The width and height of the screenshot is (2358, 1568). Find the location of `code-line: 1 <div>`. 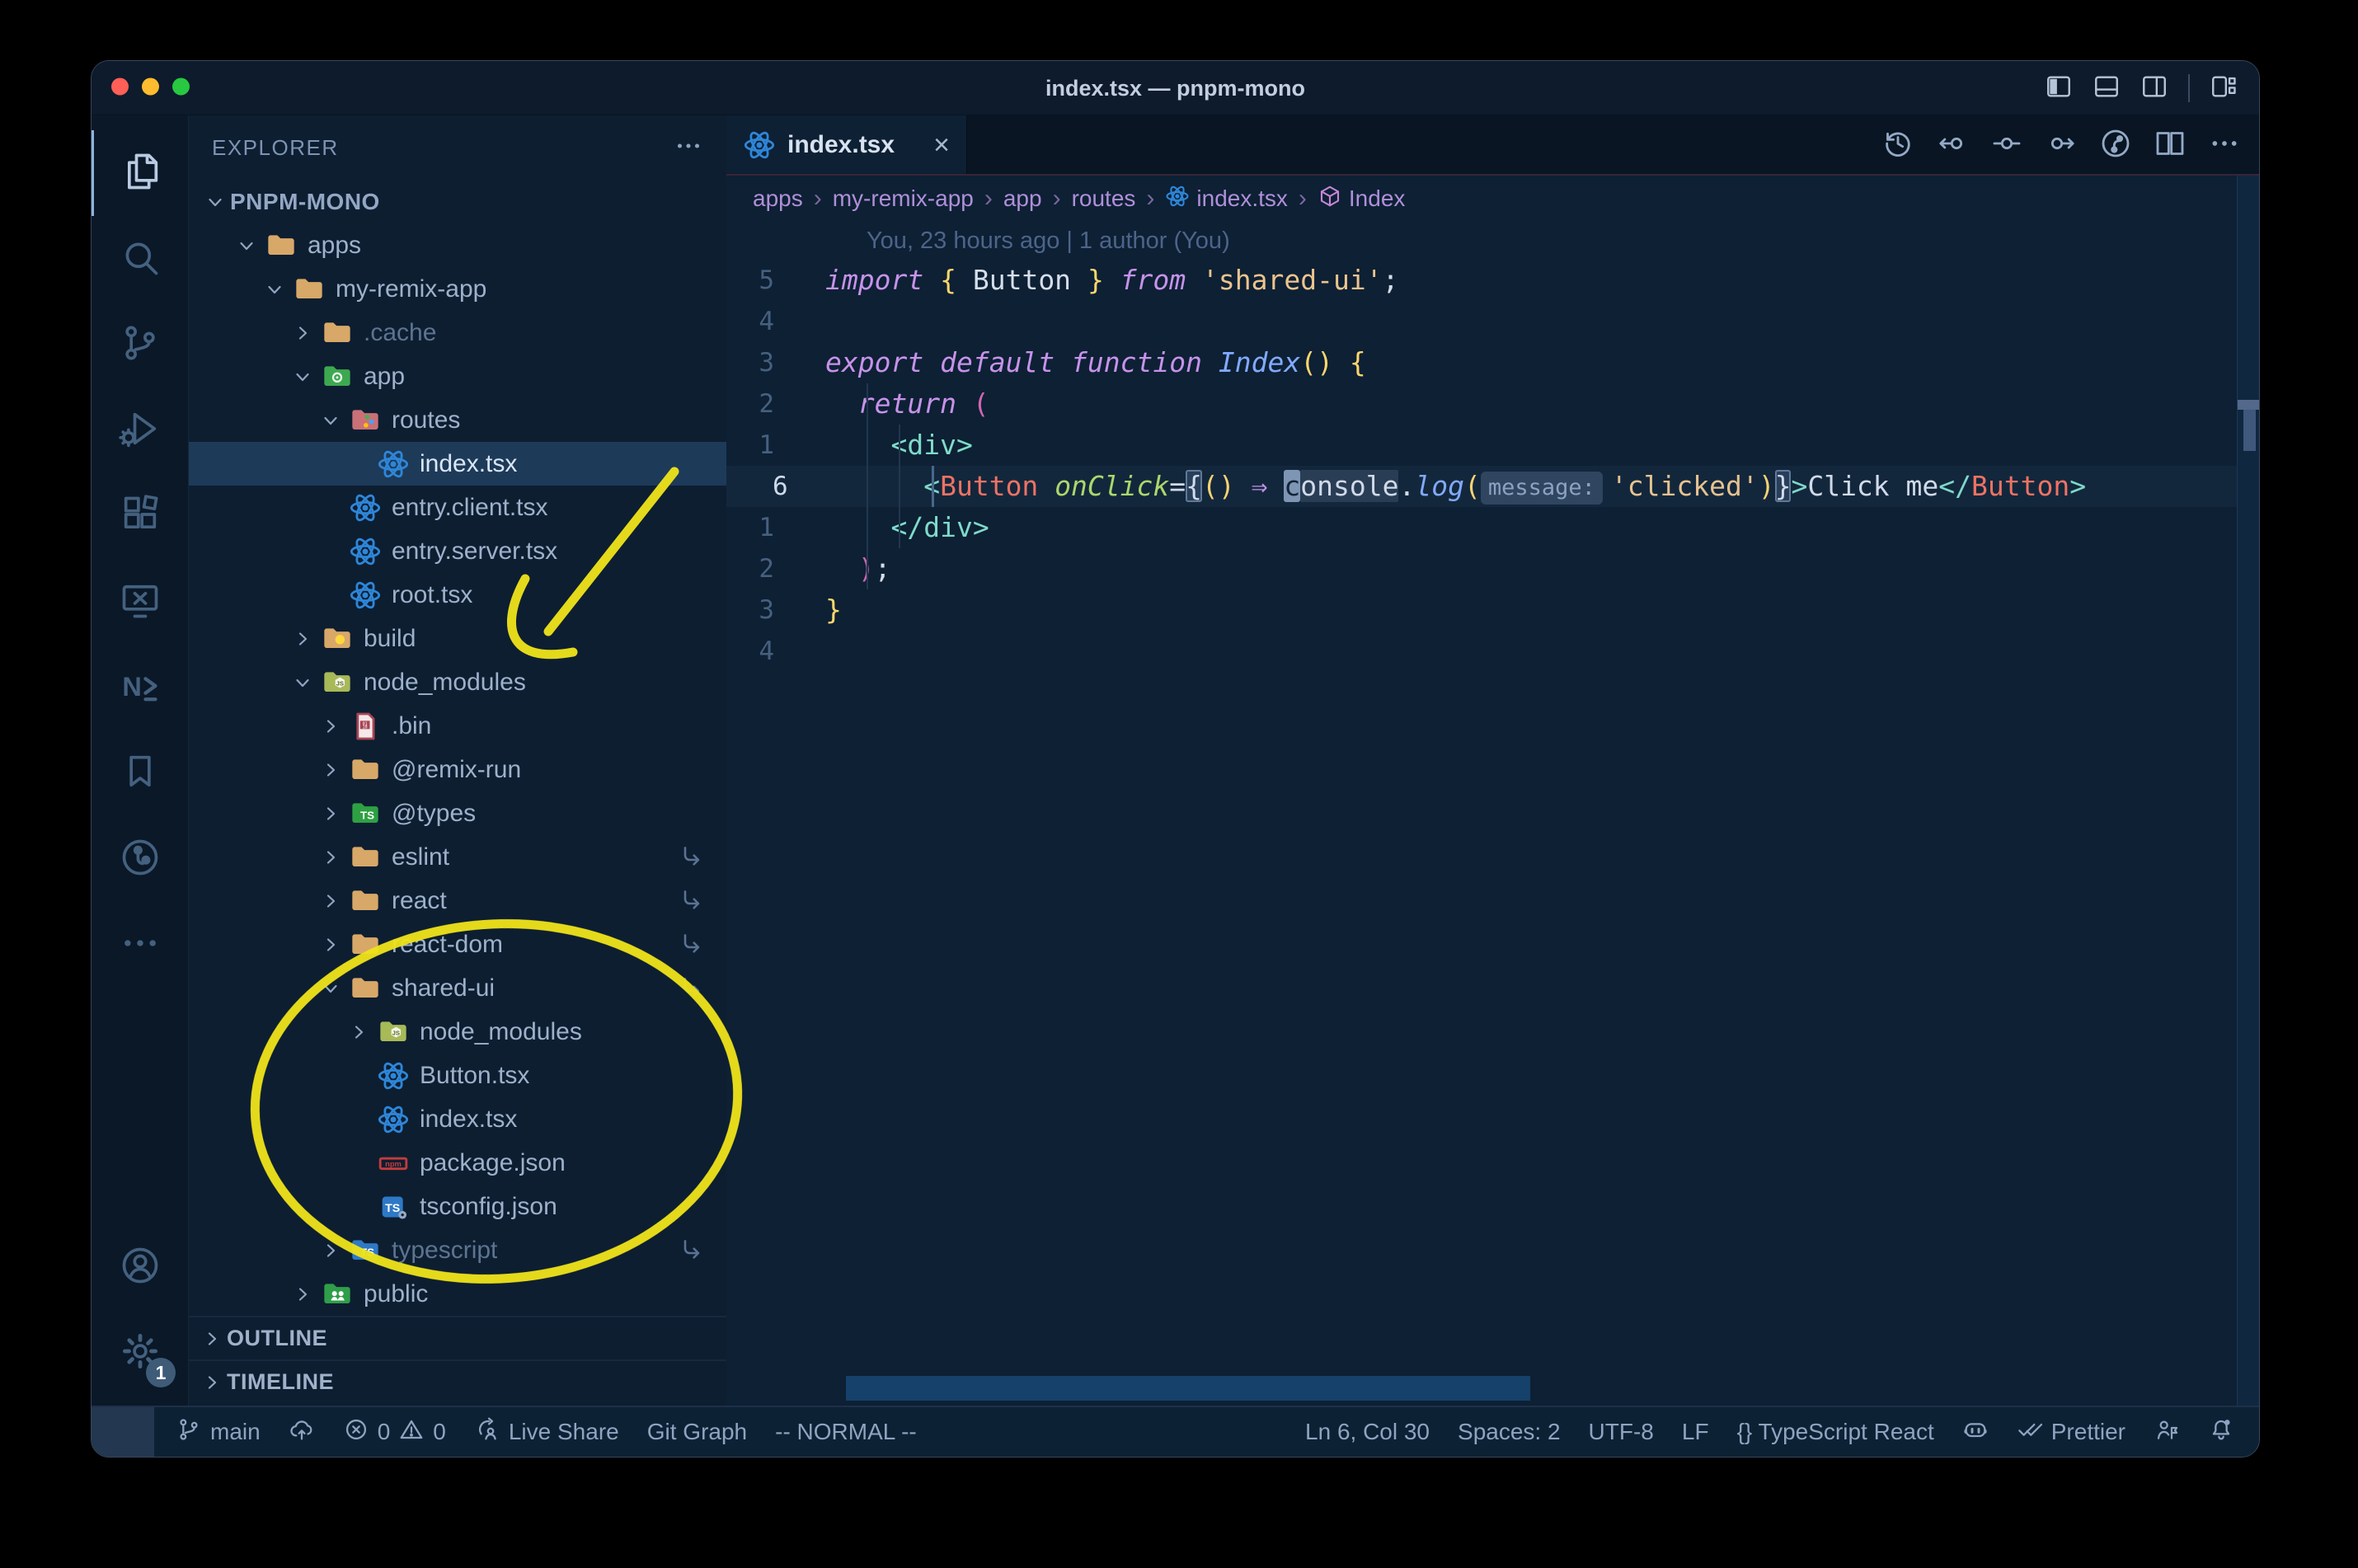

code-line: 1 <div> is located at coordinates (1482, 445).